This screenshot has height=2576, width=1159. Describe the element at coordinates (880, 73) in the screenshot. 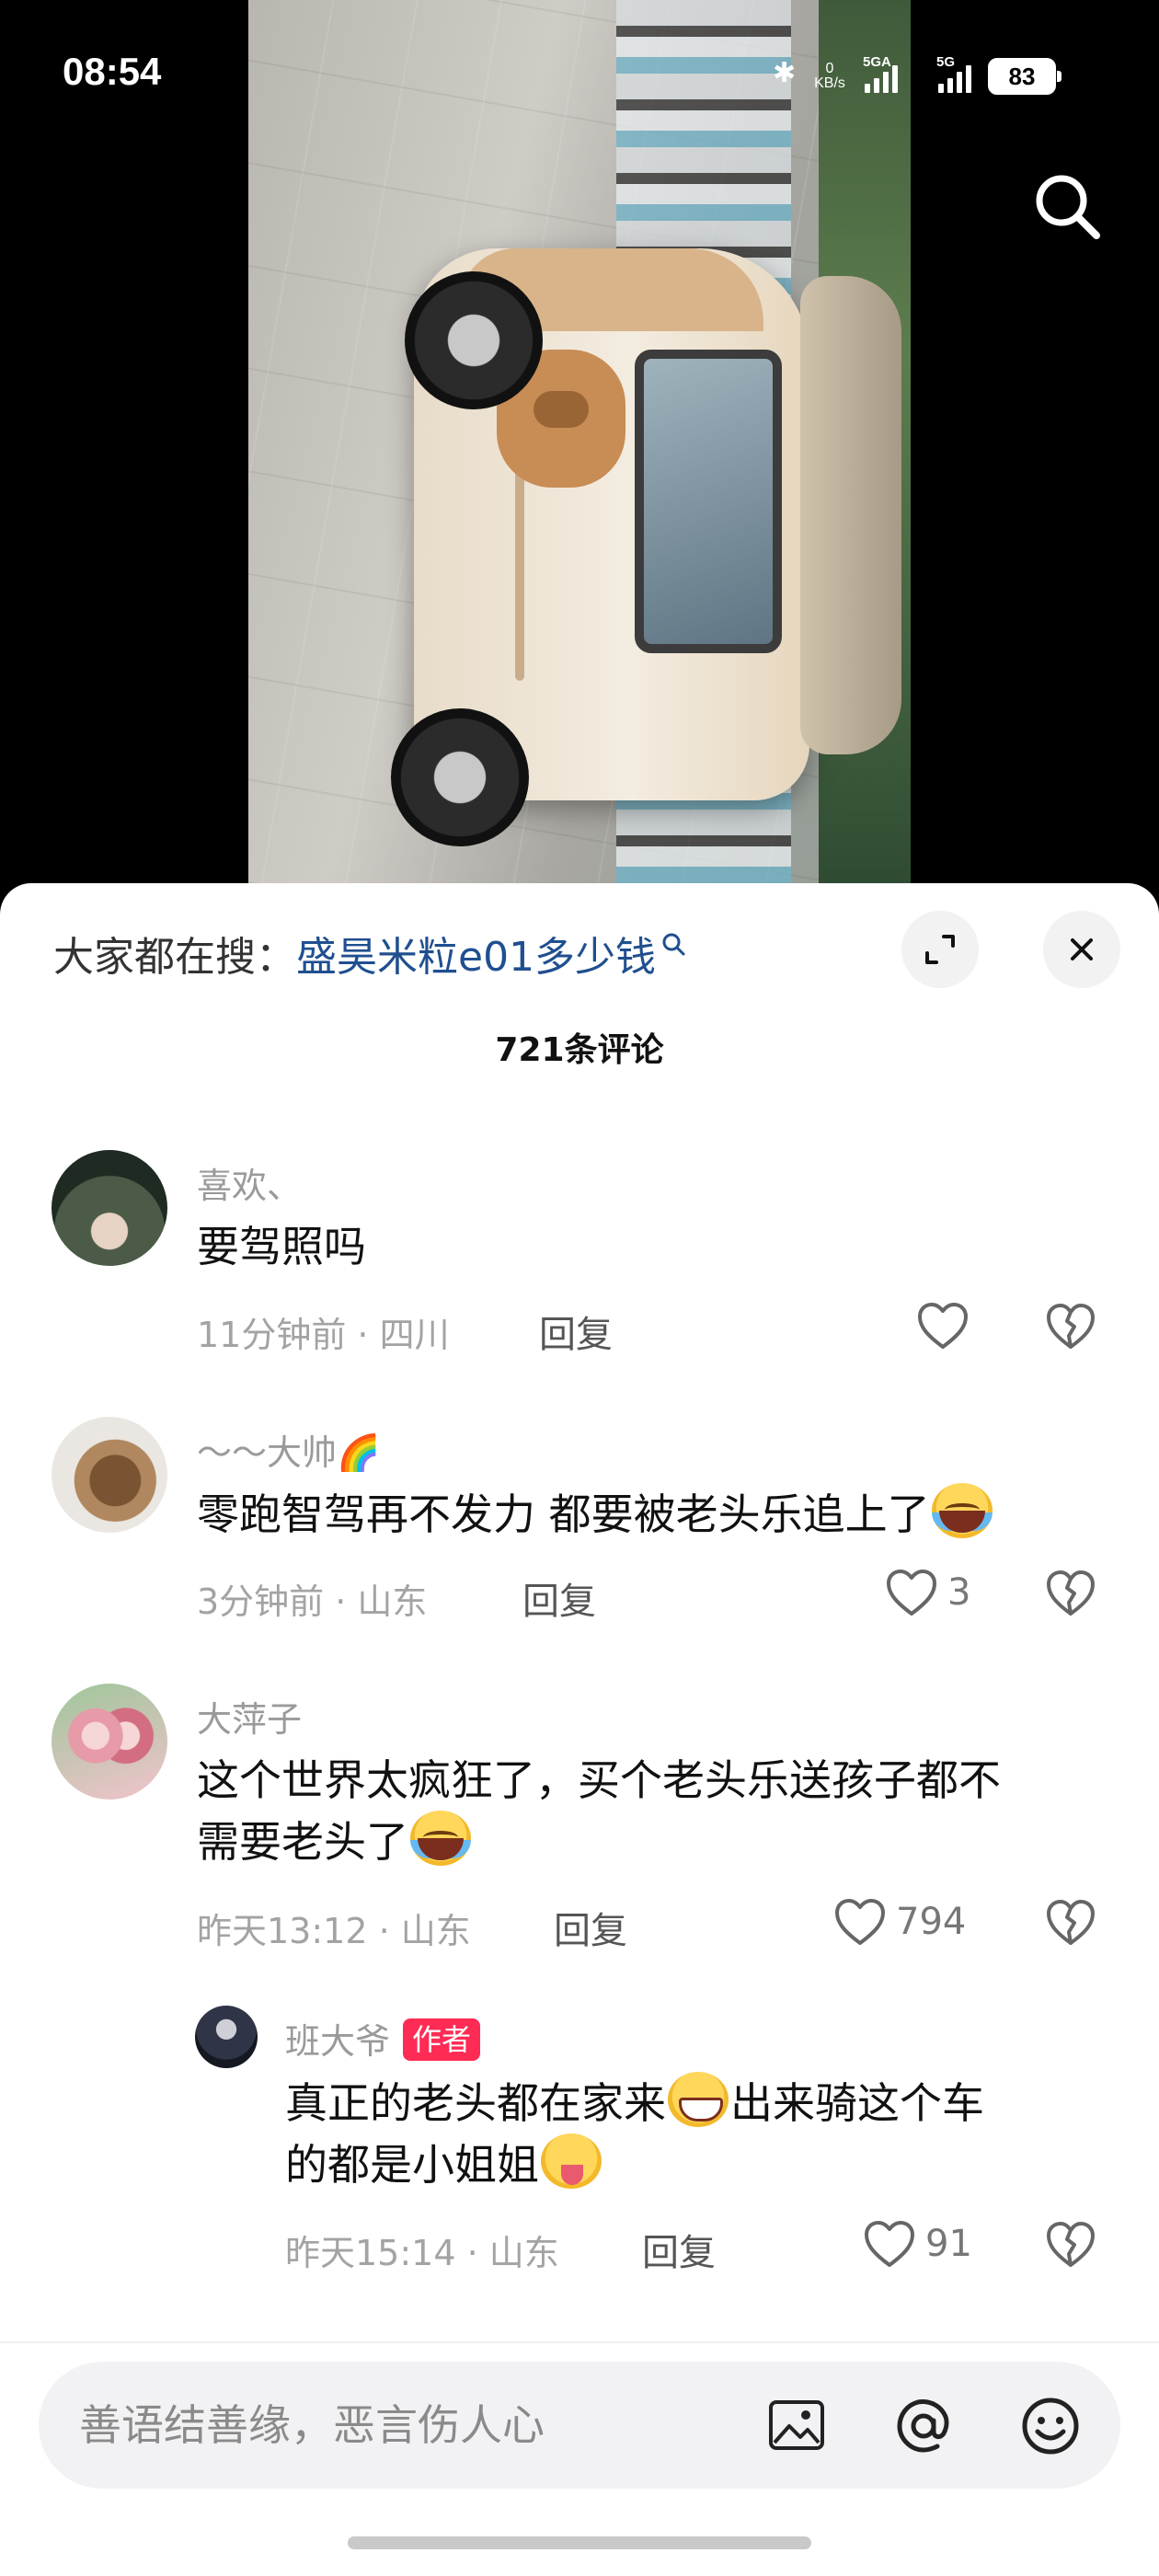

I see `signal-icon: 5GA` at that location.